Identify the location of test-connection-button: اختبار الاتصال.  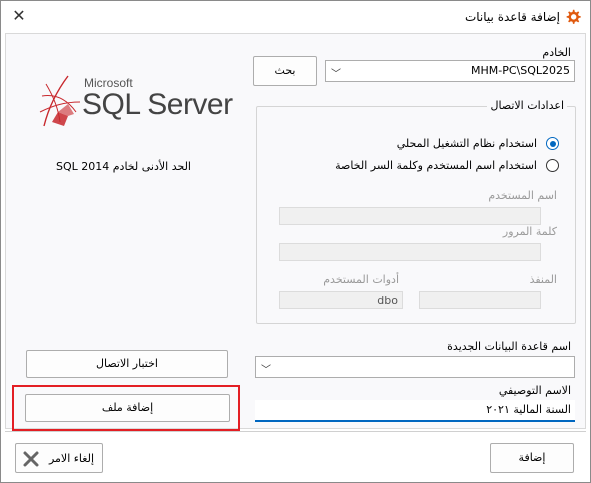
(127, 364).